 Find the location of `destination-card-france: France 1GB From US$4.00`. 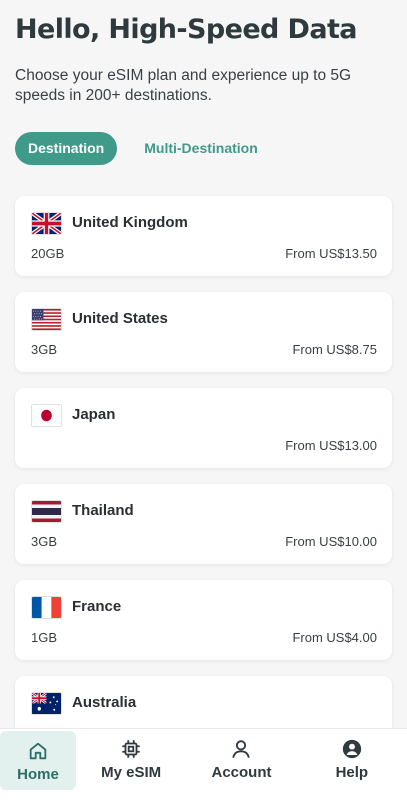

destination-card-france: France 1GB From US$4.00 is located at coordinates (203, 620).